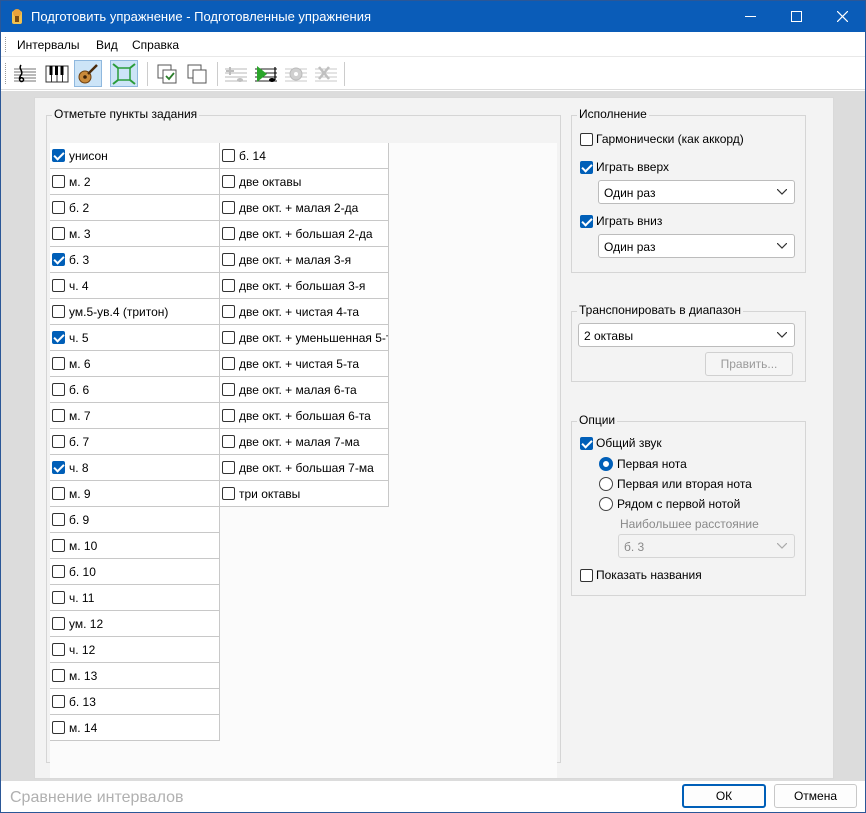 The image size is (866, 813). I want to click on ok-button: ОК, so click(724, 796).